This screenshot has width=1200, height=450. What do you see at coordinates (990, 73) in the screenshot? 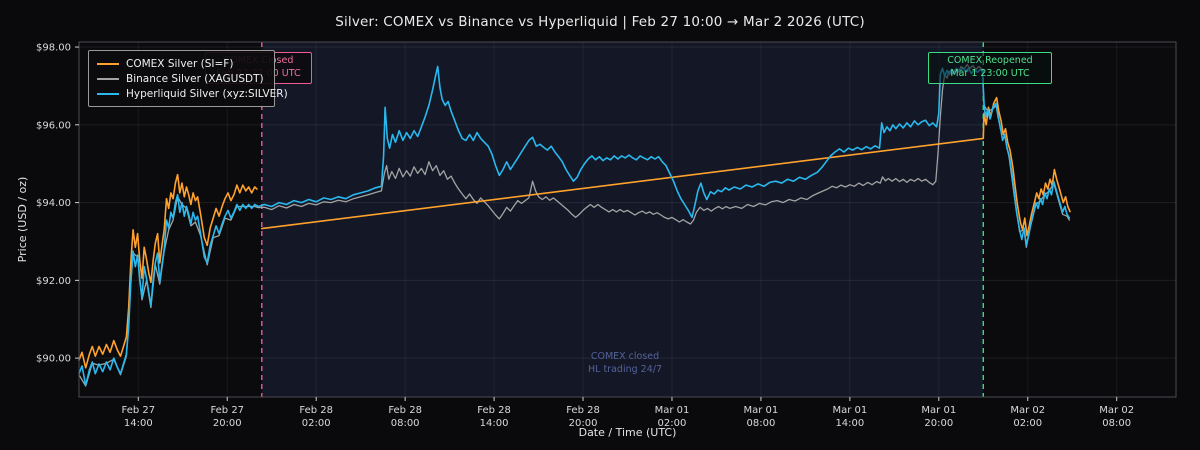
I see `comex-reopened-line2: Mar 1 23:00 UTC` at bounding box center [990, 73].